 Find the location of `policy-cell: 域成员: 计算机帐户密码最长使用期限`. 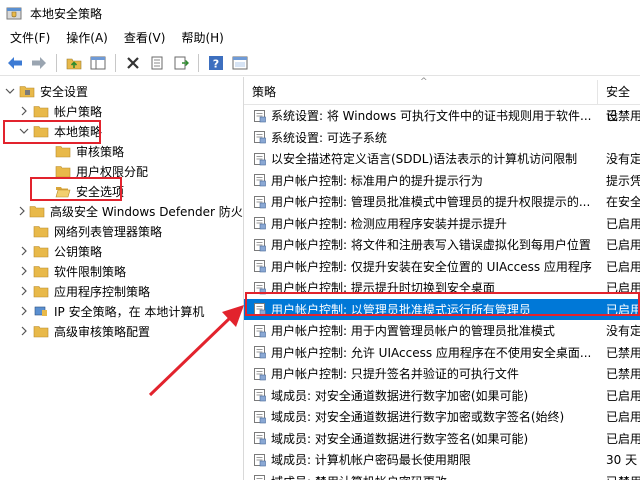

policy-cell: 域成员: 计算机帐户密码最长使用期限 is located at coordinates (421, 459).